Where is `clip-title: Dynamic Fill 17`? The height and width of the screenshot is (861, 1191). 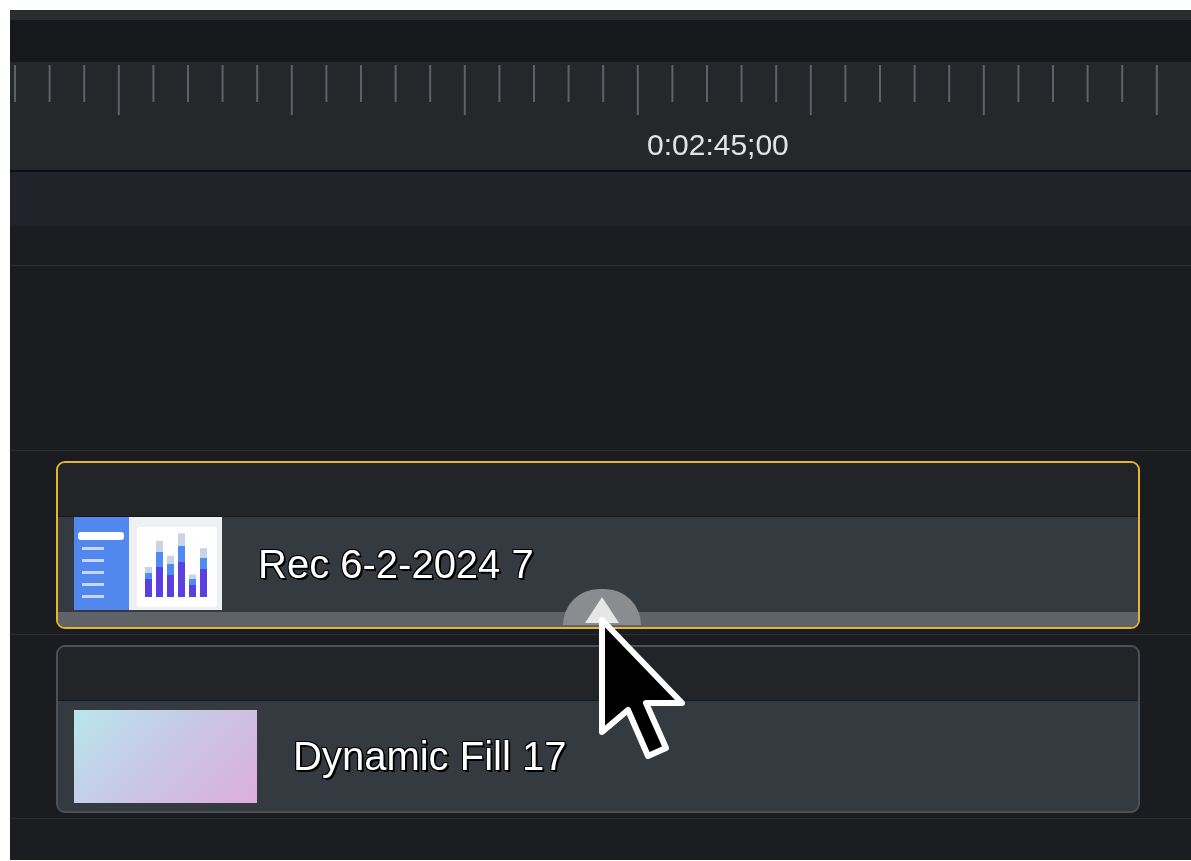
clip-title: Dynamic Fill 17 is located at coordinates (430, 756).